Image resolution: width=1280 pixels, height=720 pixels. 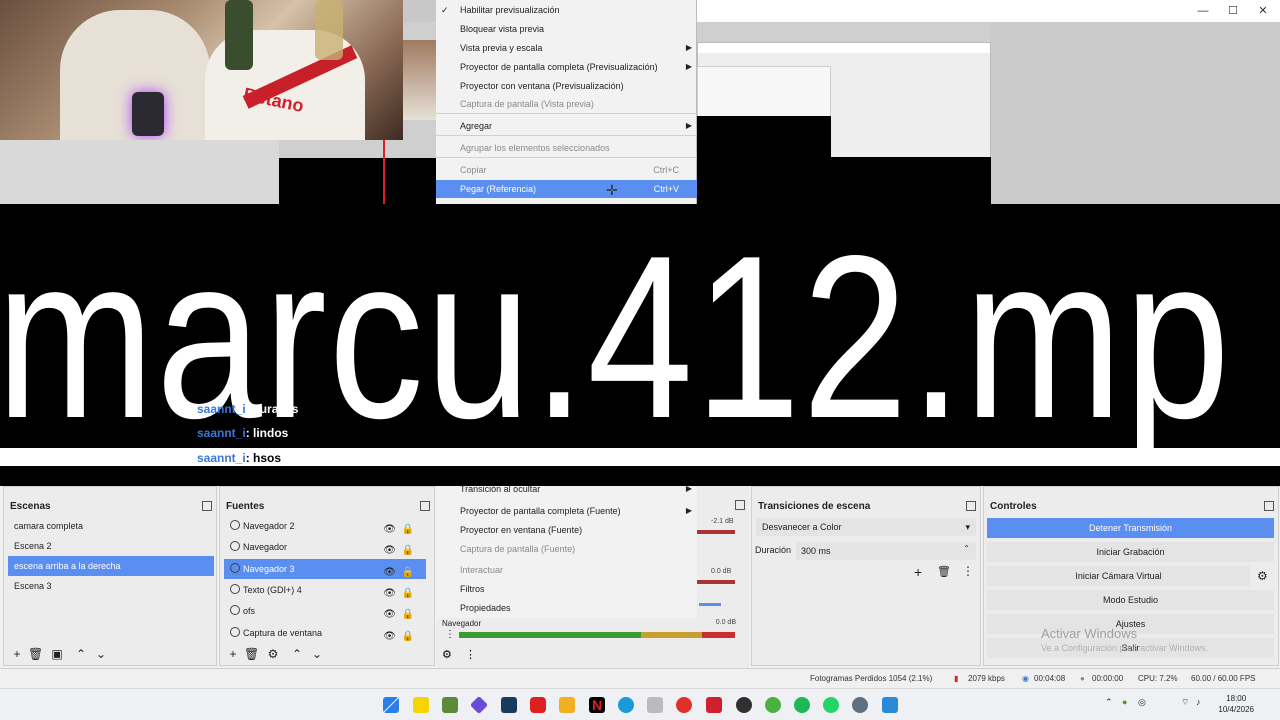 I want to click on chat-line: saannt_i: lindos, so click(x=243, y=433).